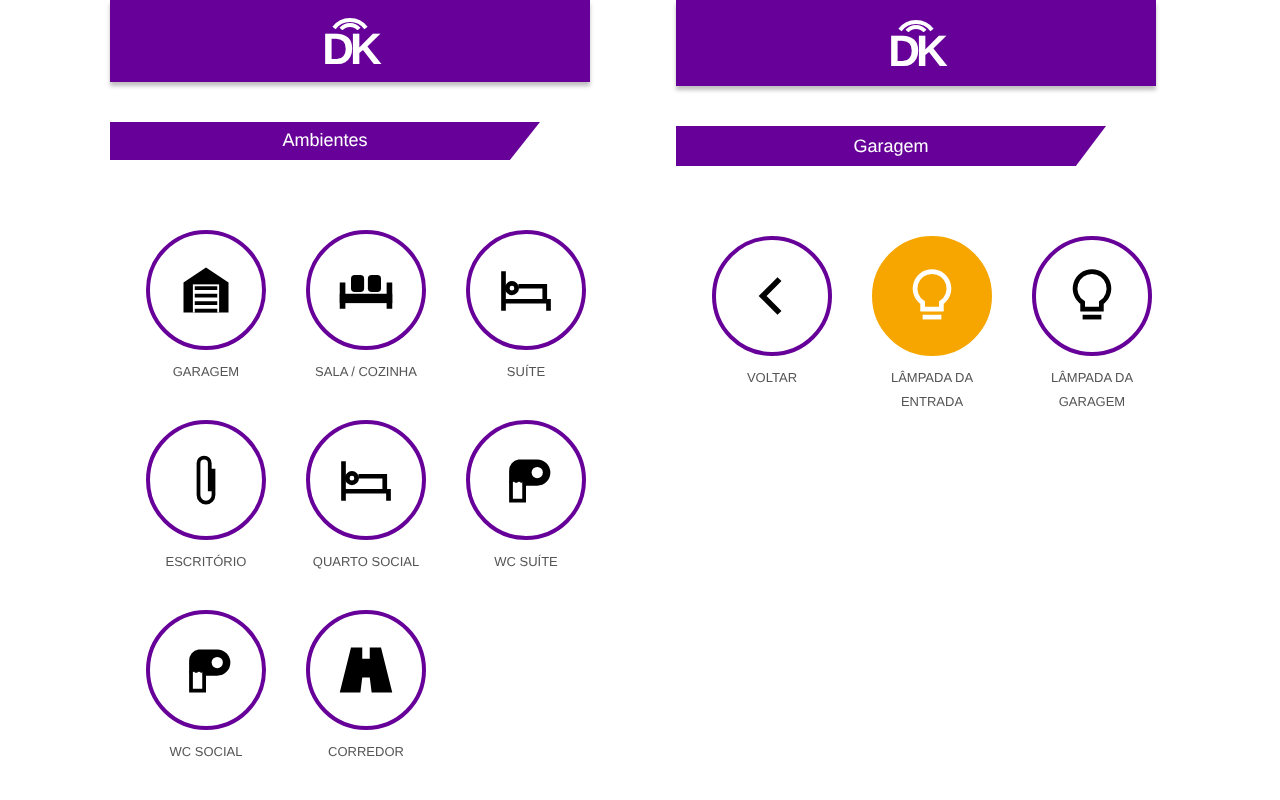  What do you see at coordinates (891, 146) in the screenshot?
I see `section-title: Garagem` at bounding box center [891, 146].